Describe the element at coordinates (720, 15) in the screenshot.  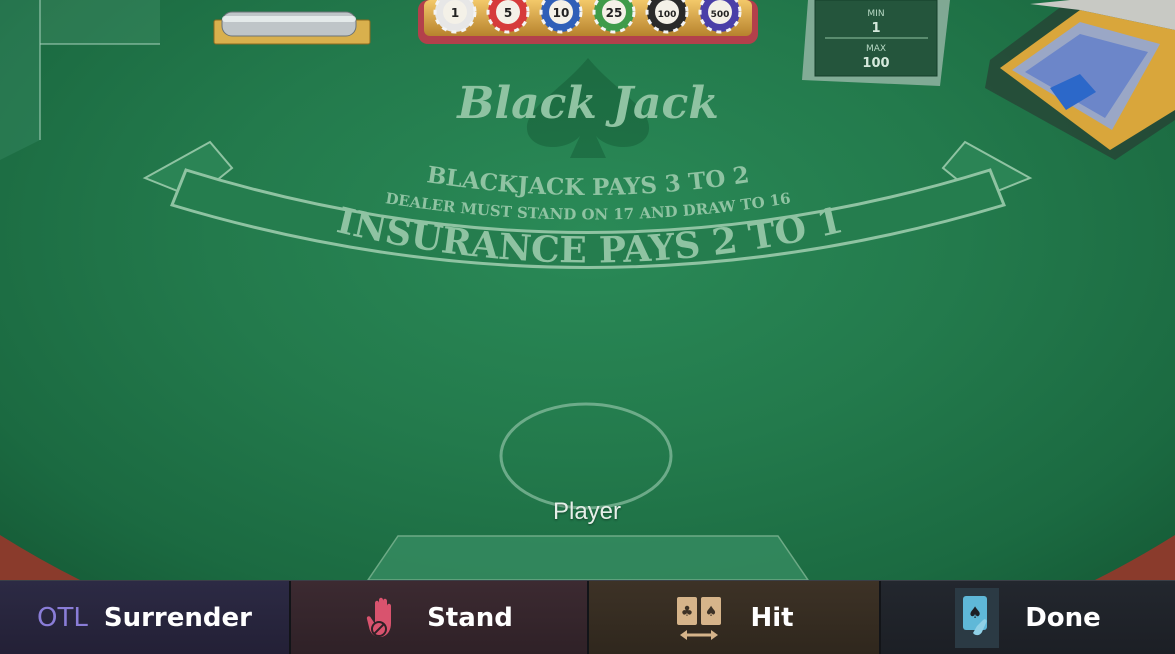
I see `chip-label: 500` at that location.